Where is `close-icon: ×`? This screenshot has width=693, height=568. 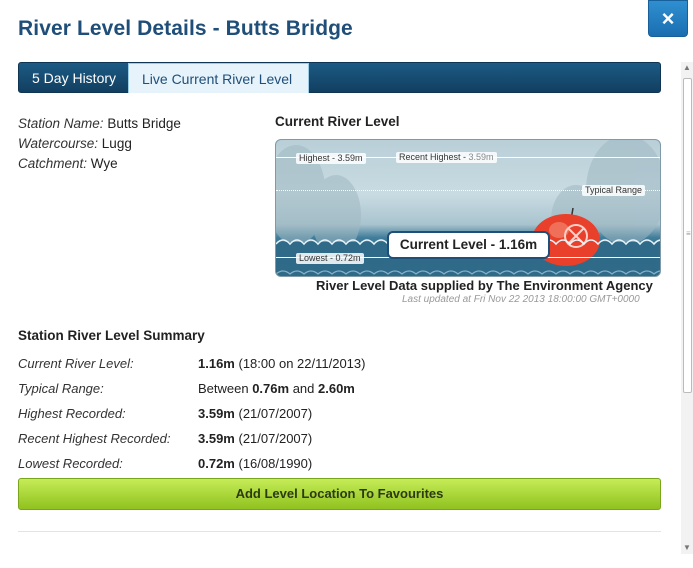
close-icon: × is located at coordinates (668, 18).